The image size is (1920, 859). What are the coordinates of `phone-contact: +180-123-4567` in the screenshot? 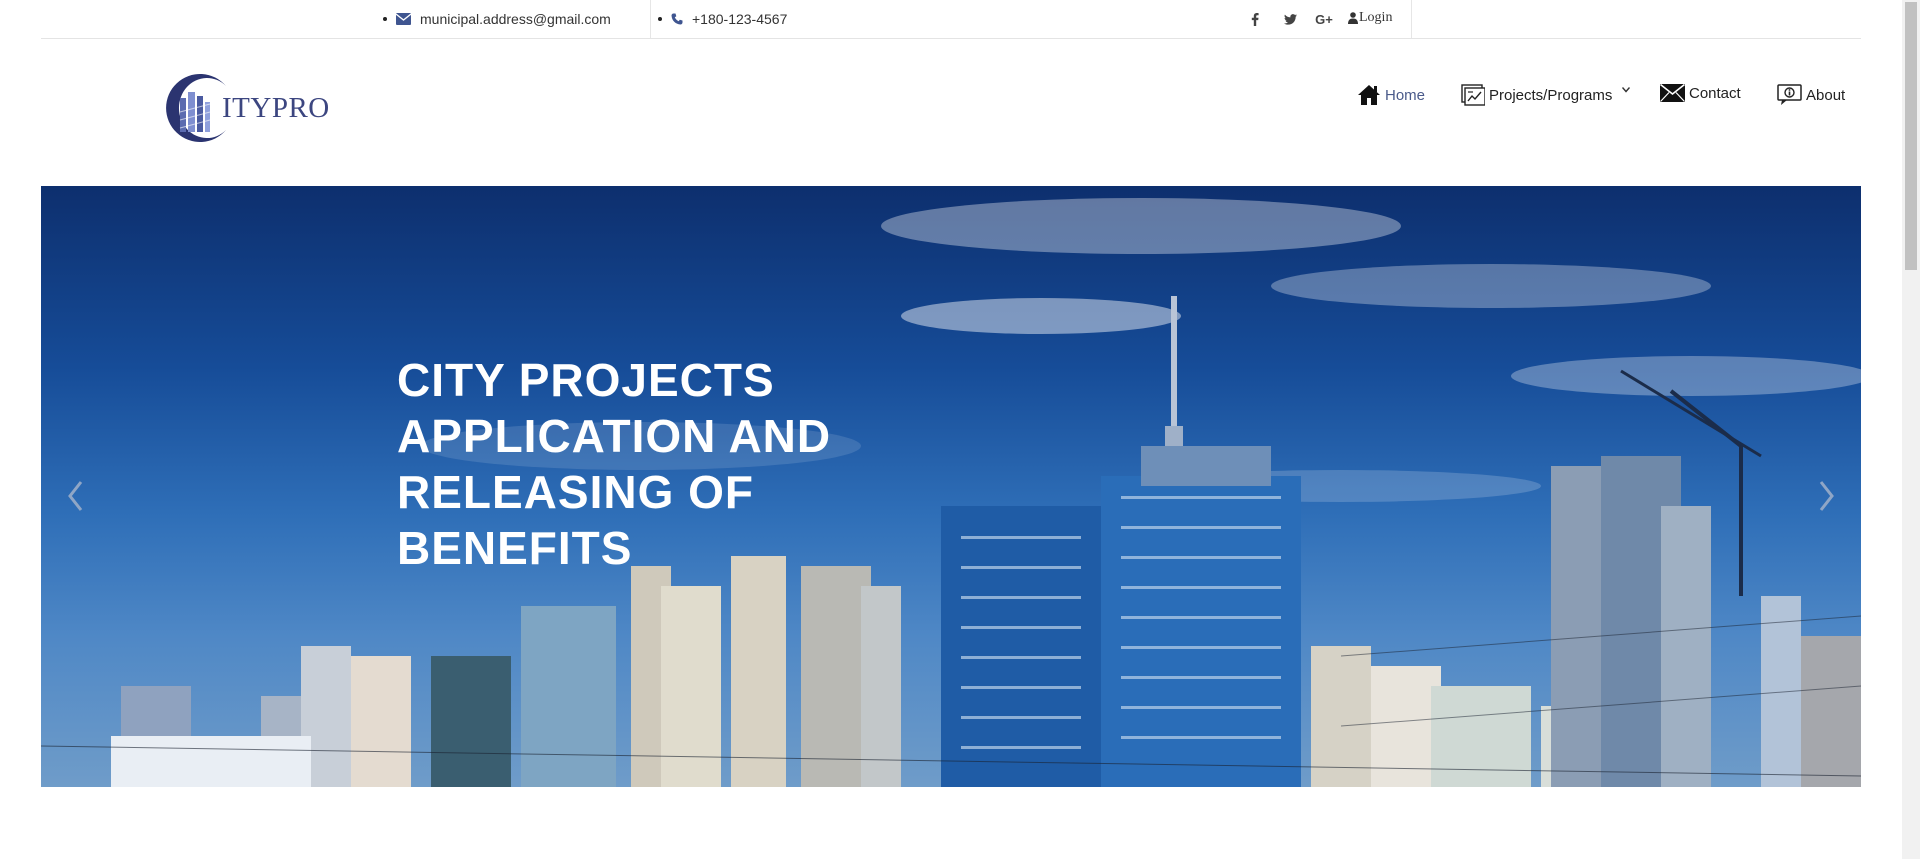 It's located at (722, 19).